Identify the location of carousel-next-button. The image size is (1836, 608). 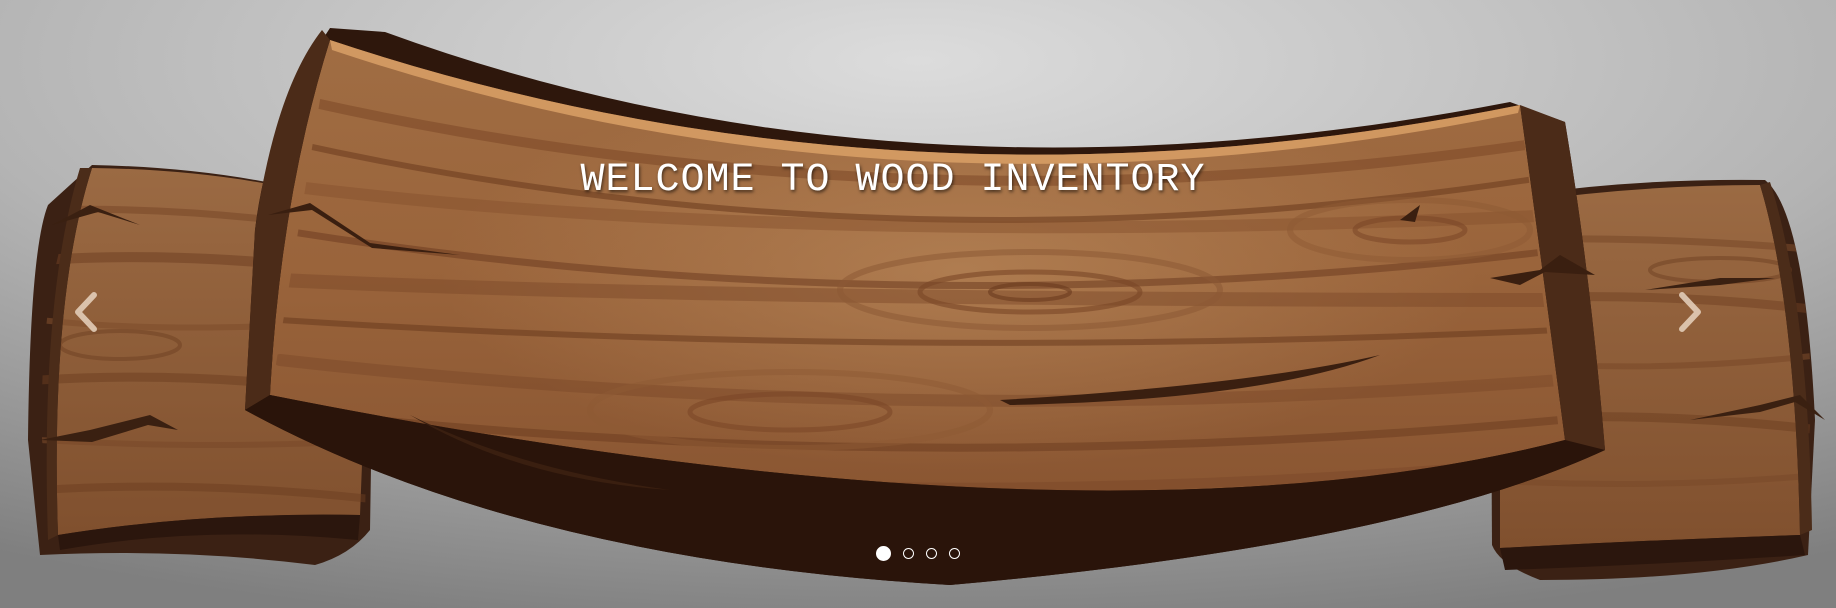
(1691, 312).